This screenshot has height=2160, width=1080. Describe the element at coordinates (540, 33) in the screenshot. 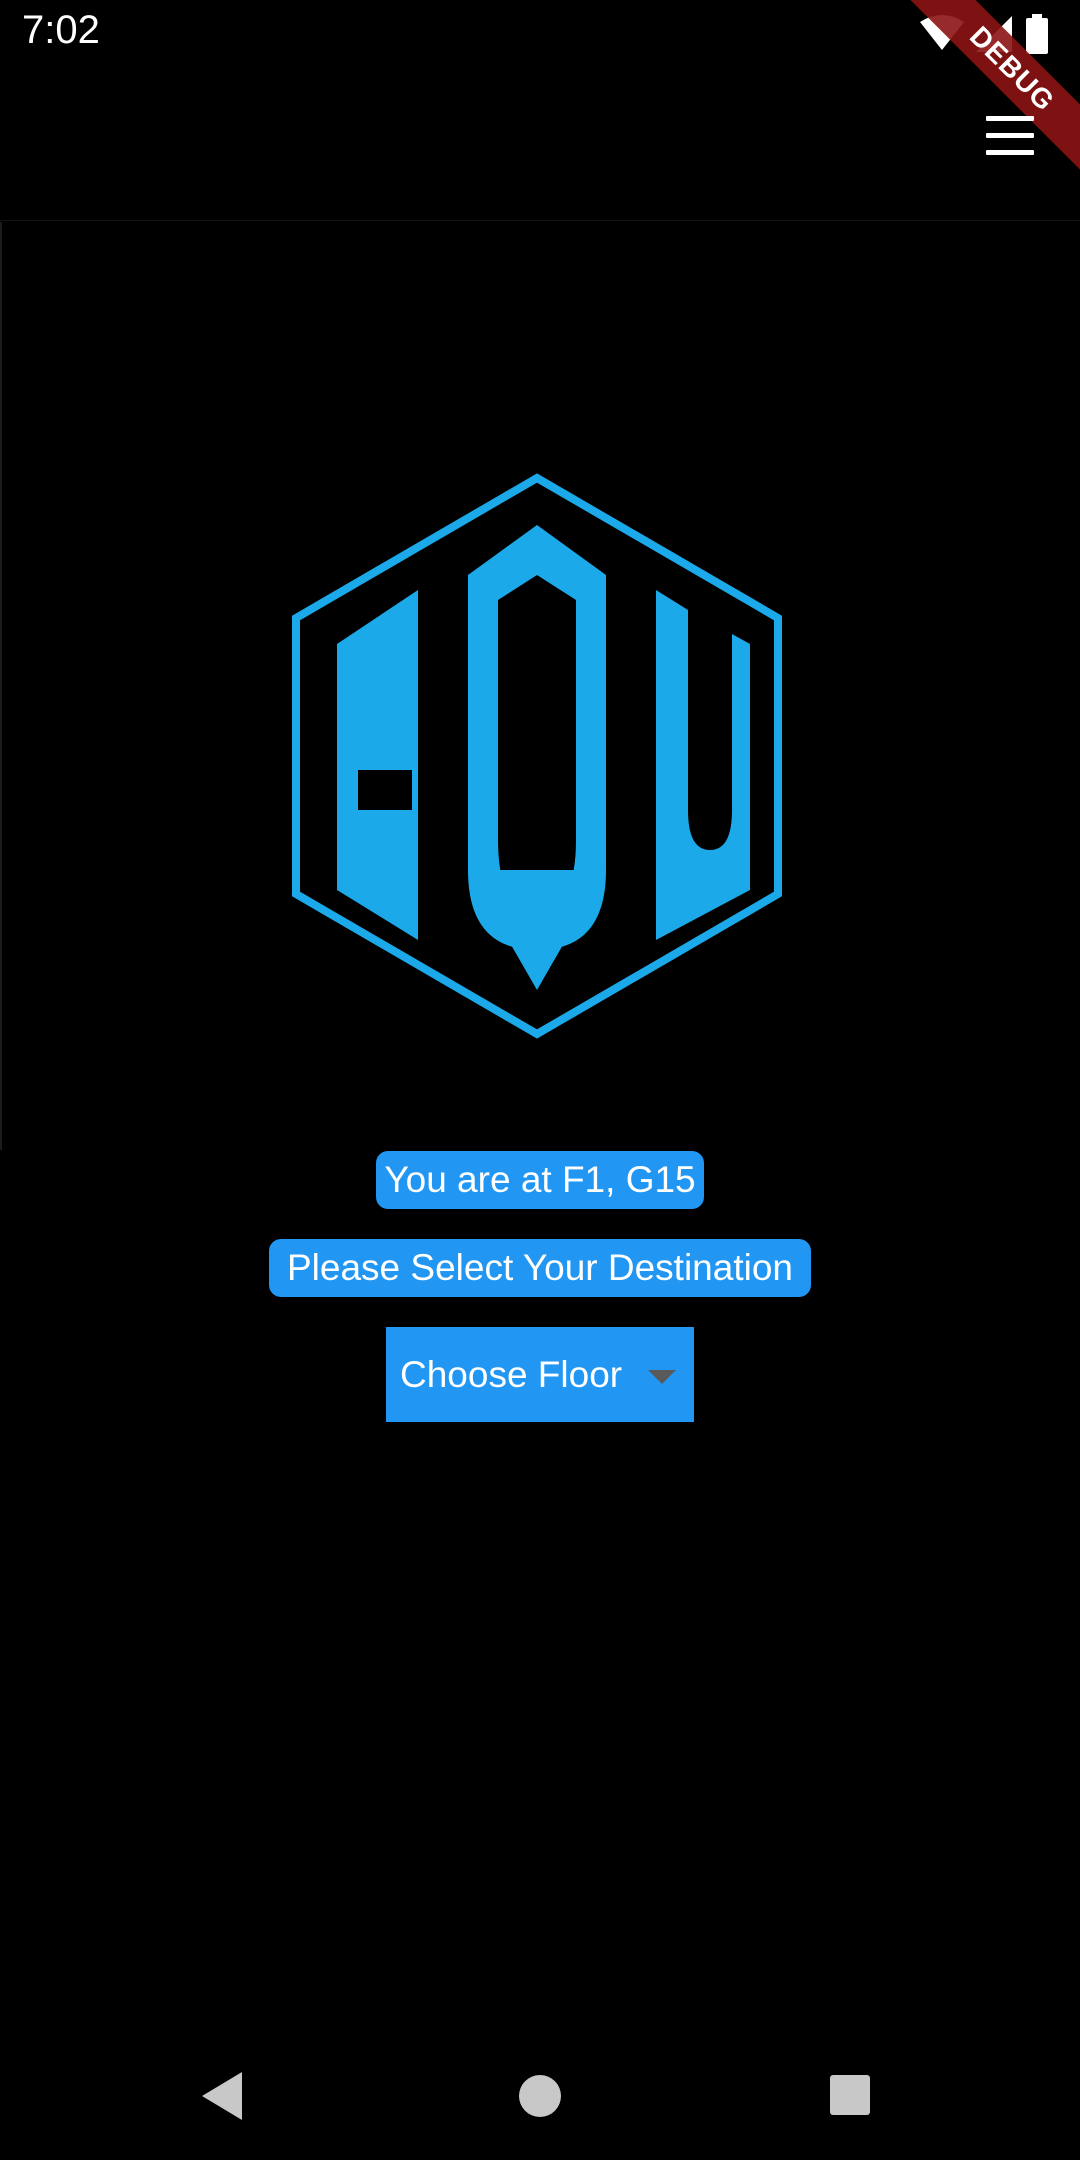

I see `status-bar: 7:02` at that location.